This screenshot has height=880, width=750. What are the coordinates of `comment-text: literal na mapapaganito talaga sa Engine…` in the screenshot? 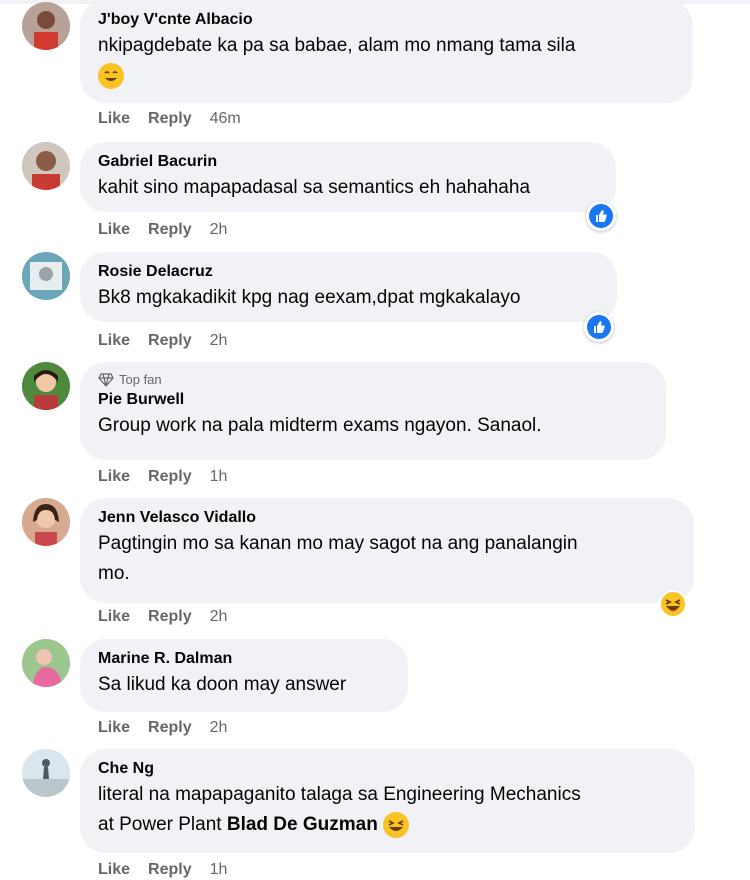 It's located at (387, 810).